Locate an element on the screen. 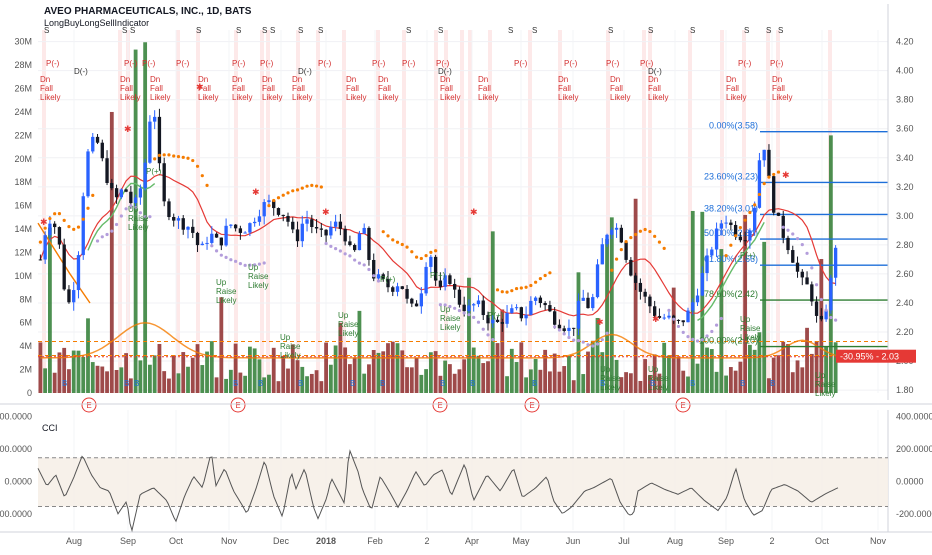 The image size is (932, 555). fib-label: 0.00%(3.58) is located at coordinates (733, 126).